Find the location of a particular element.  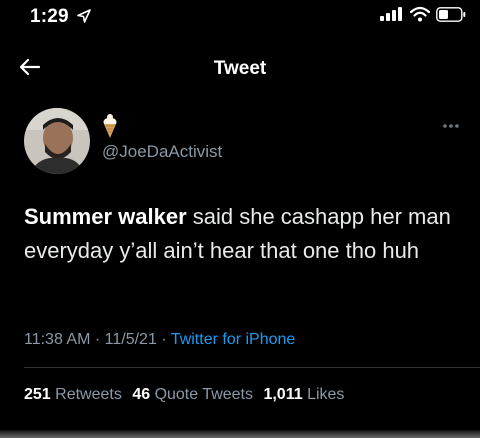

likes-count: 1,011 is located at coordinates (283, 394).